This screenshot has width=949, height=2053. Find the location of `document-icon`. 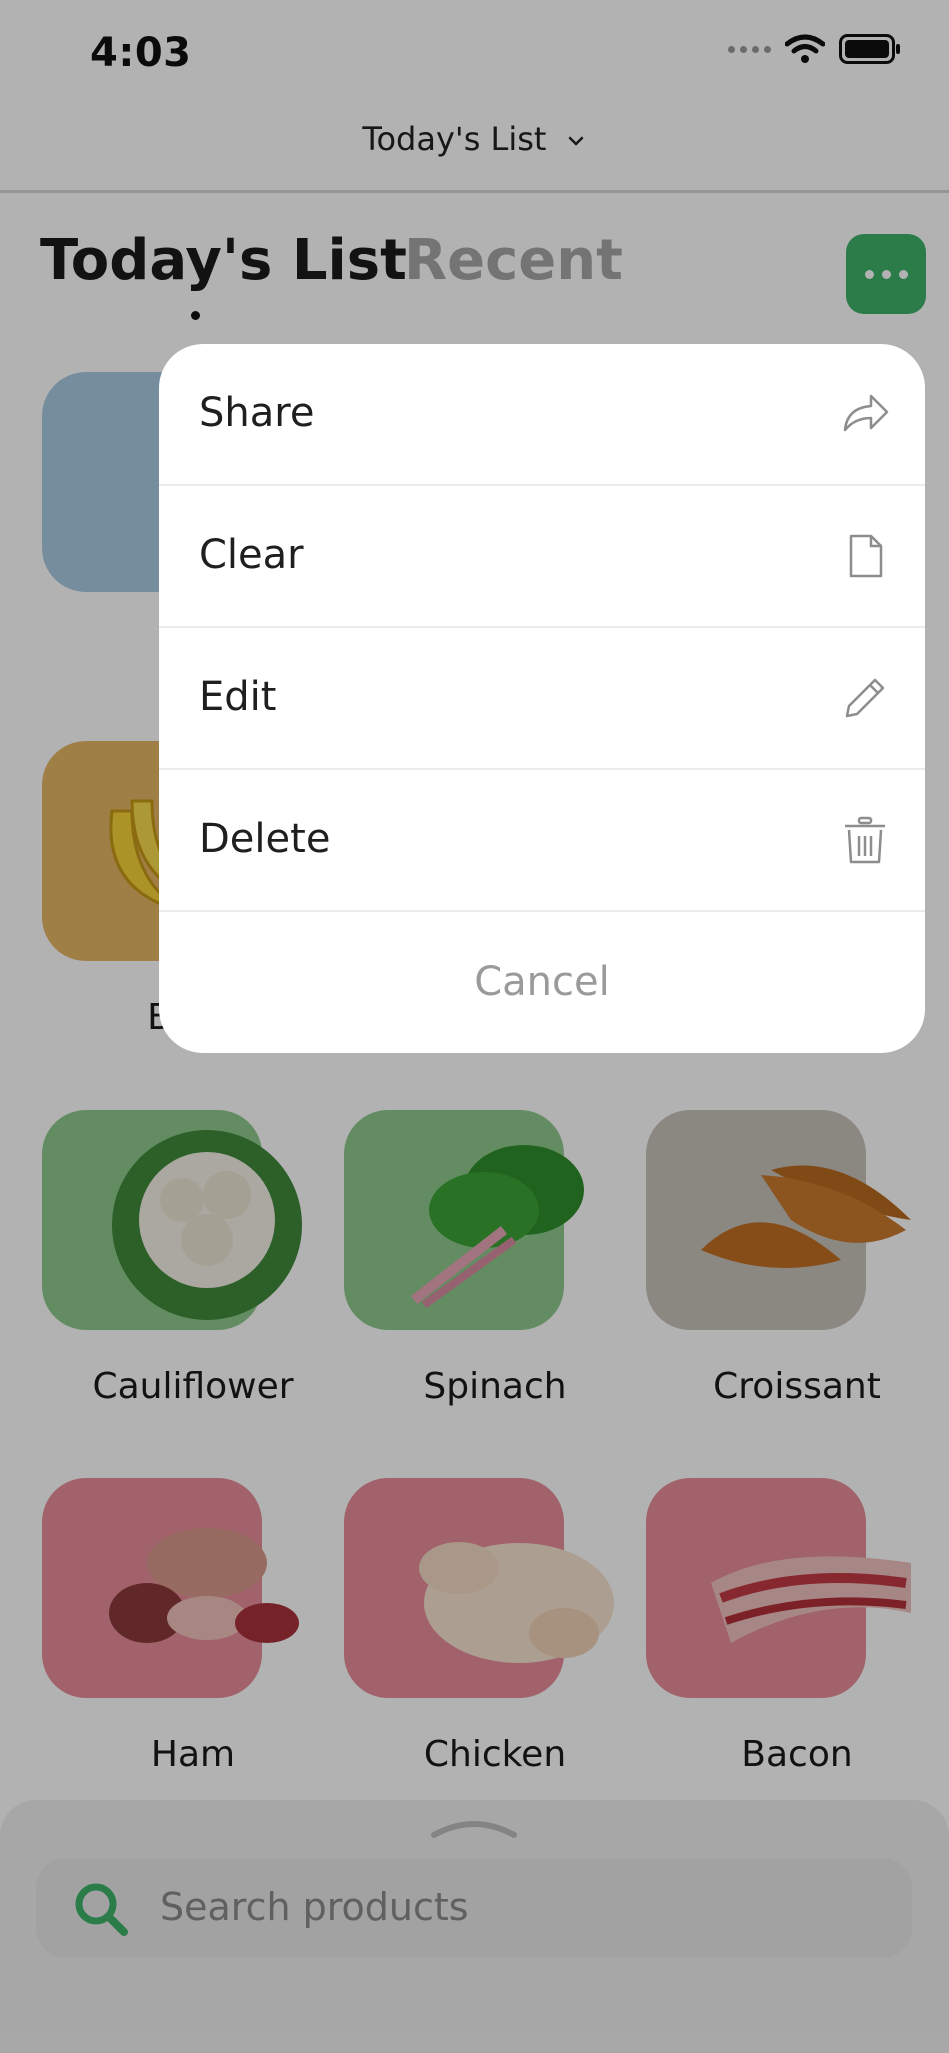

document-icon is located at coordinates (866, 556).